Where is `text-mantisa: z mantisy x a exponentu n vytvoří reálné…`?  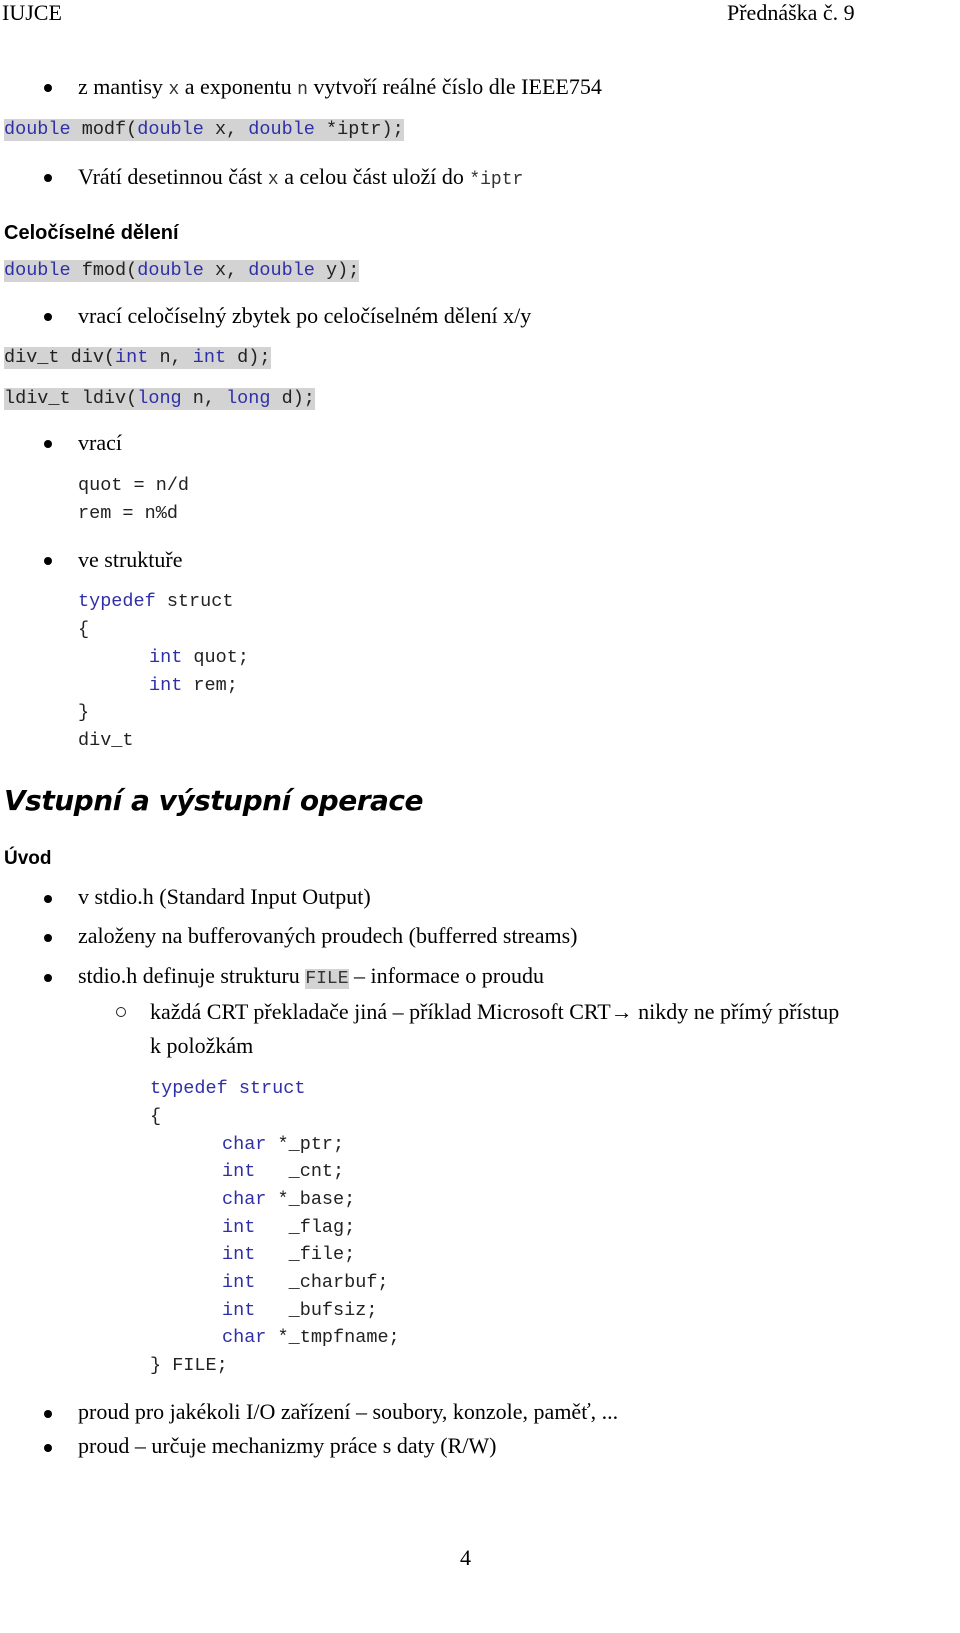 text-mantisa: z mantisy x a exponentu n vytvoří reálné… is located at coordinates (340, 87).